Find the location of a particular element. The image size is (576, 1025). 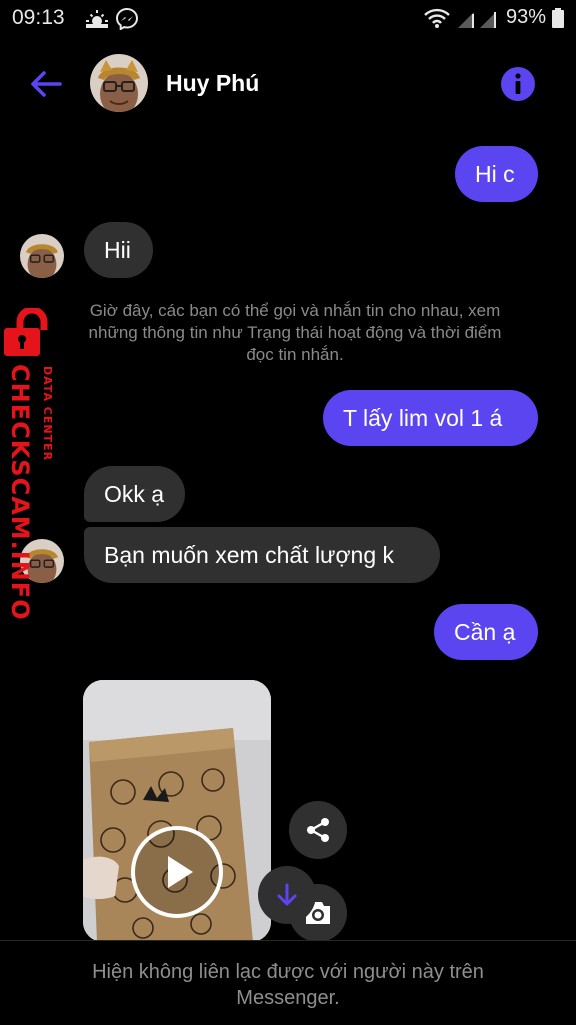

watermark-brand: CHECKSCAM.INFO is located at coordinates (20, 492).